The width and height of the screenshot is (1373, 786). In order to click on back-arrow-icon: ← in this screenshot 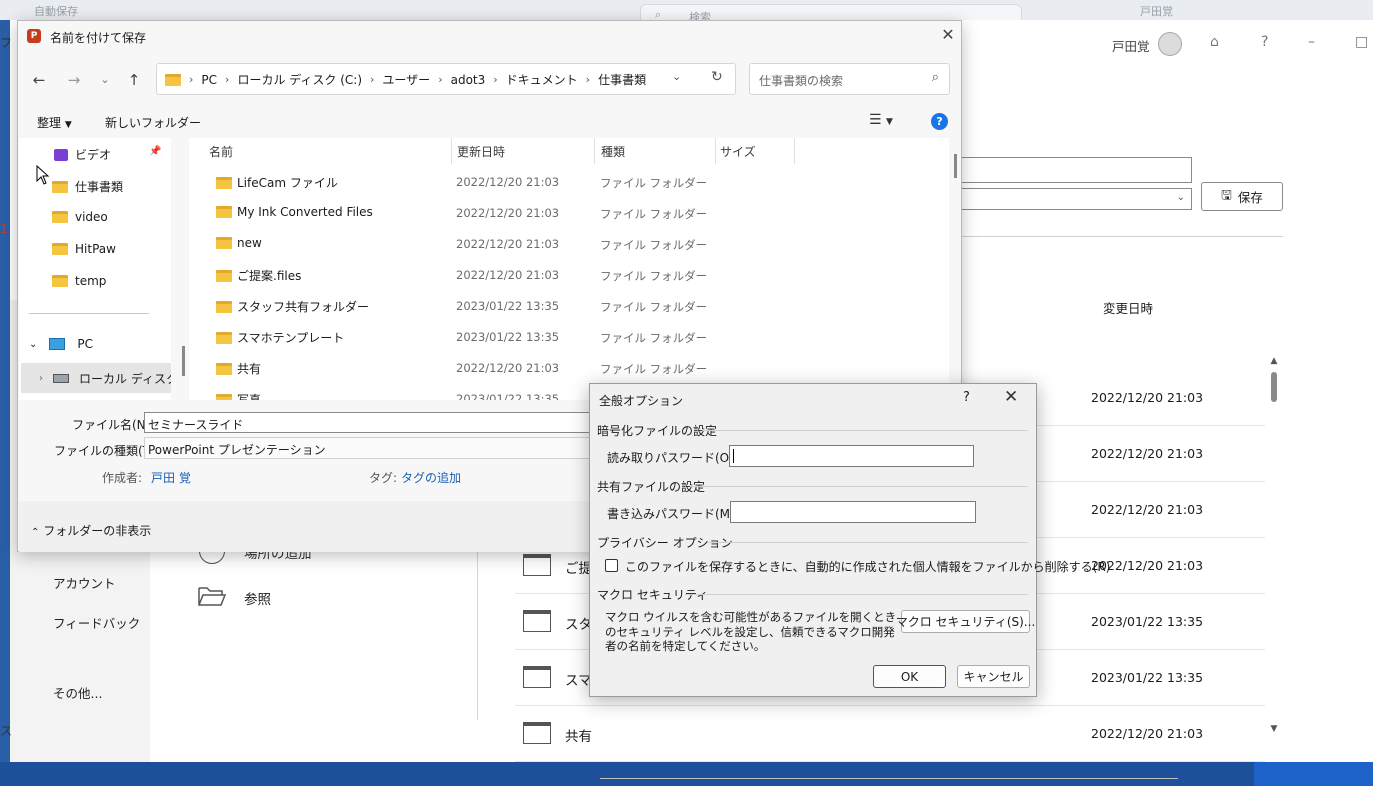, I will do `click(39, 80)`.